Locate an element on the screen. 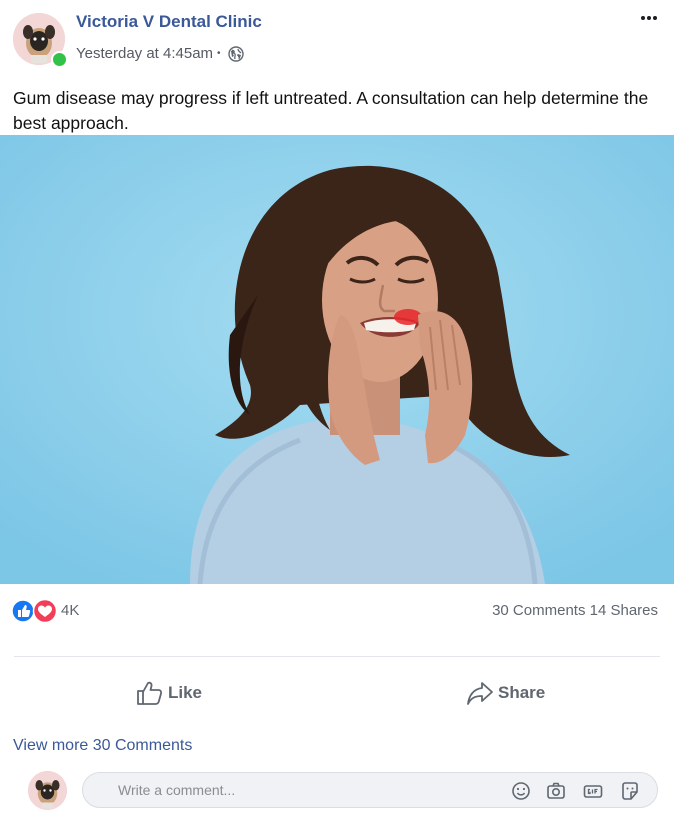  comment-input is located at coordinates (298, 790).